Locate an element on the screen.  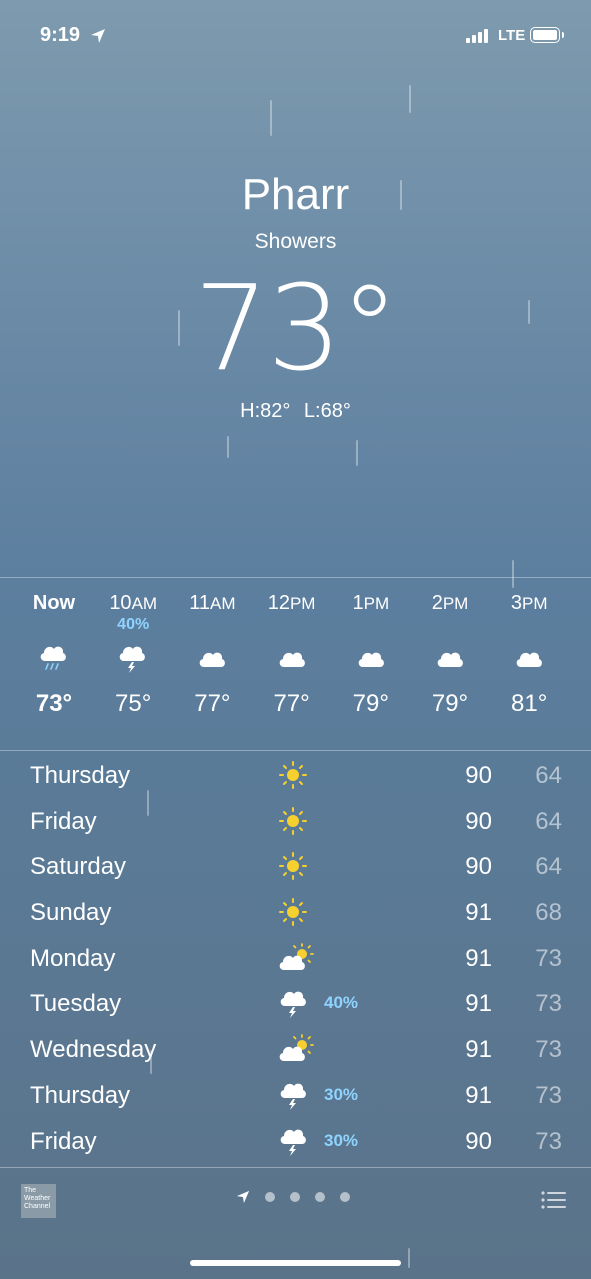
hour-temperature: 79° is located at coordinates (450, 703).